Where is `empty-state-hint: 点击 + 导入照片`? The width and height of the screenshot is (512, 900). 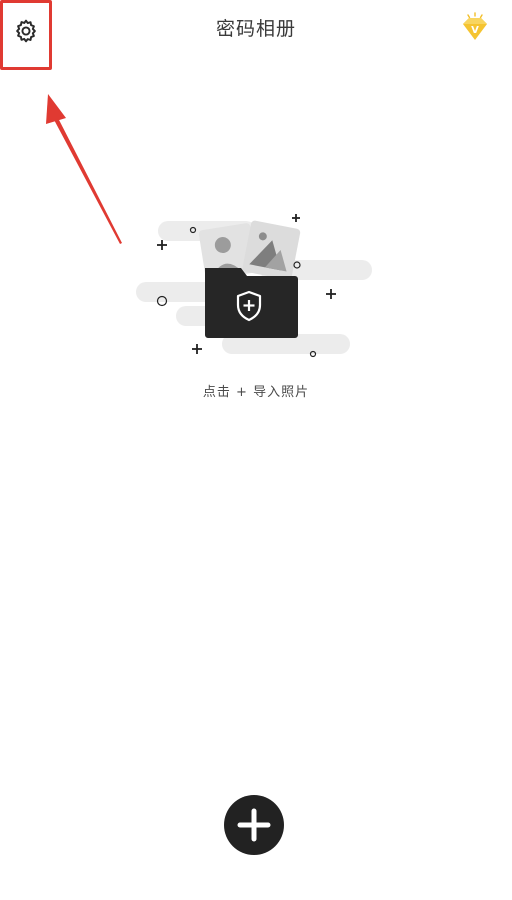
empty-state-hint: 点击 + 导入照片 is located at coordinates (256, 392).